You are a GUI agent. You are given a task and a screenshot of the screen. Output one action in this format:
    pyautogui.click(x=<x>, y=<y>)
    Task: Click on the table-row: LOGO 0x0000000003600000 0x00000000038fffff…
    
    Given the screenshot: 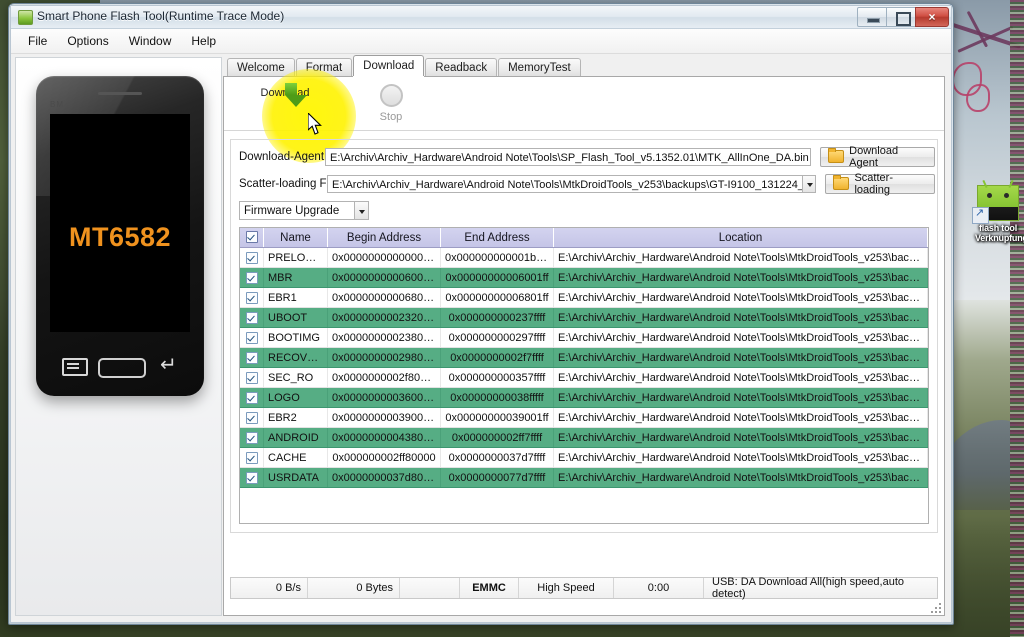 What is the action you would take?
    pyautogui.click(x=584, y=397)
    